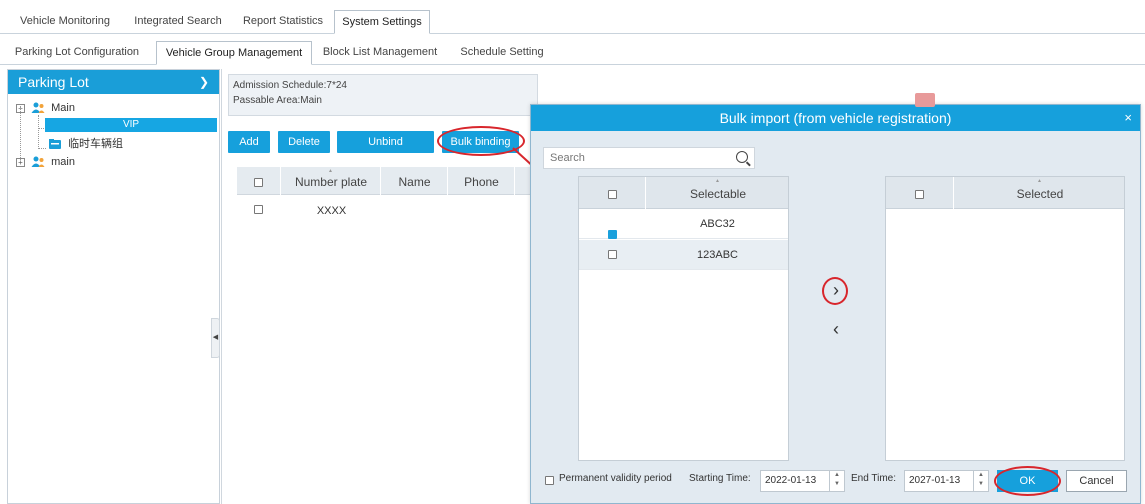 This screenshot has width=1145, height=504. What do you see at coordinates (96, 144) in the screenshot?
I see `tree-node-label: 临时车辆组` at bounding box center [96, 144].